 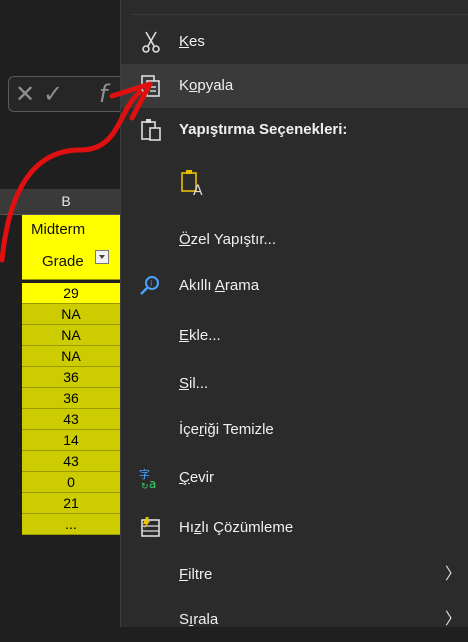 I want to click on table-cell: 0, so click(x=71, y=482).